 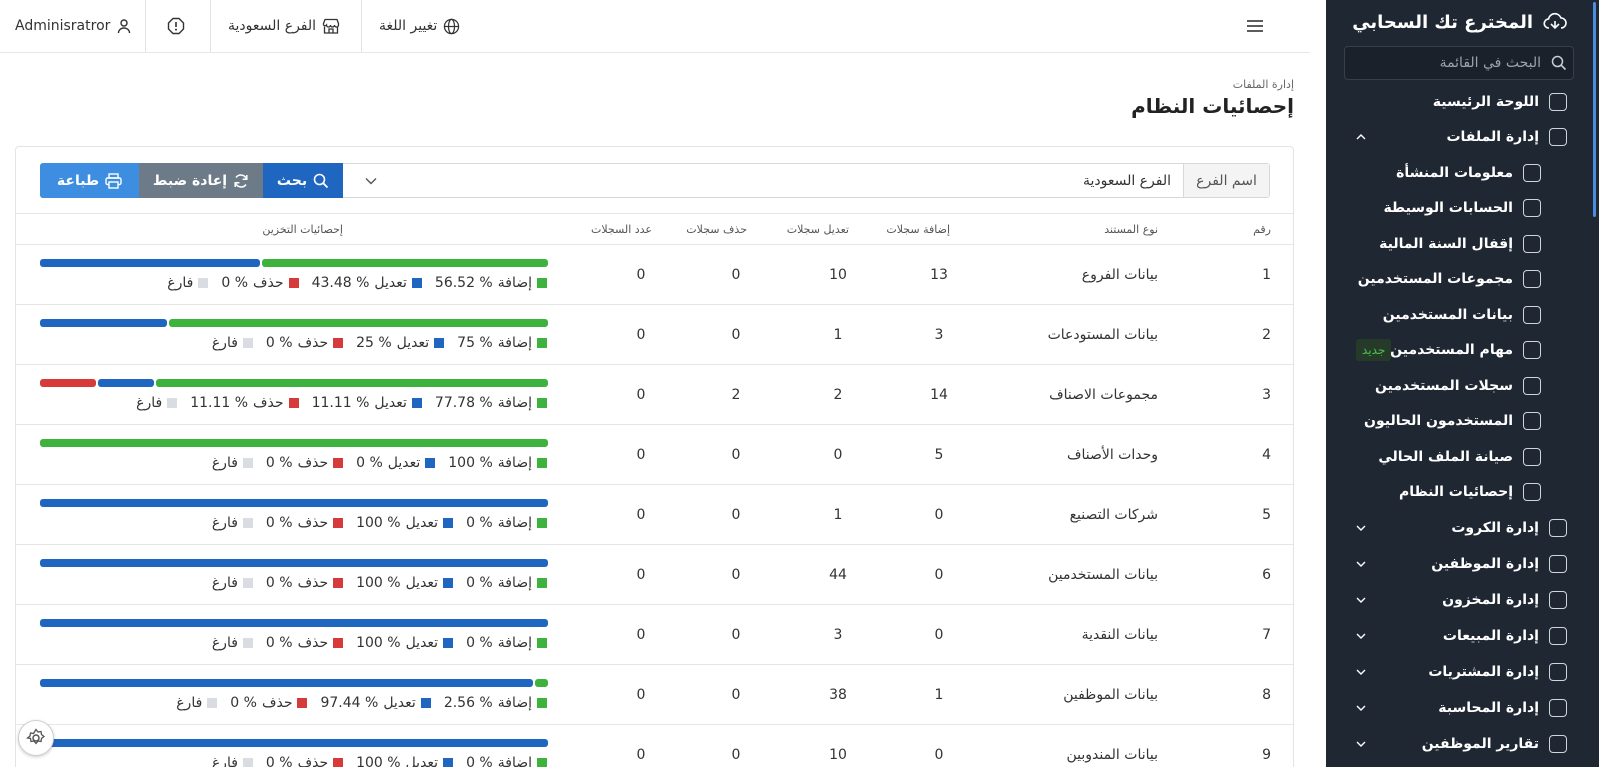 I want to click on legend-add-pct: 75 %, so click(x=475, y=343).